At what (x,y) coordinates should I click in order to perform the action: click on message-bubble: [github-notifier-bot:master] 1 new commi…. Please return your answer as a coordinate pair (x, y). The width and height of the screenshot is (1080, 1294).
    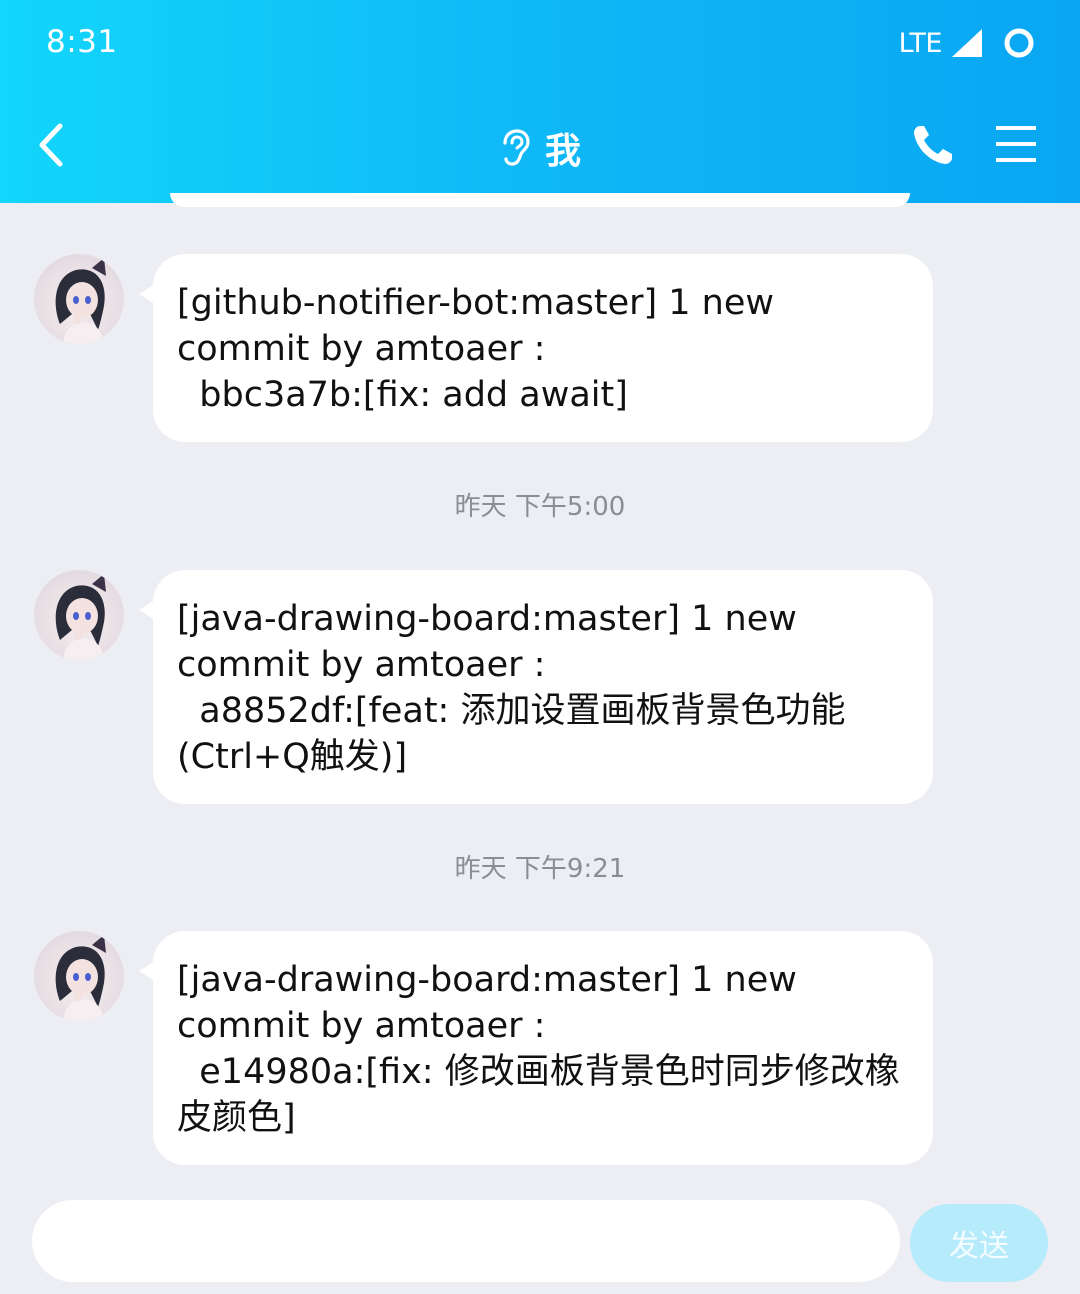
    Looking at the image, I should click on (536, 348).